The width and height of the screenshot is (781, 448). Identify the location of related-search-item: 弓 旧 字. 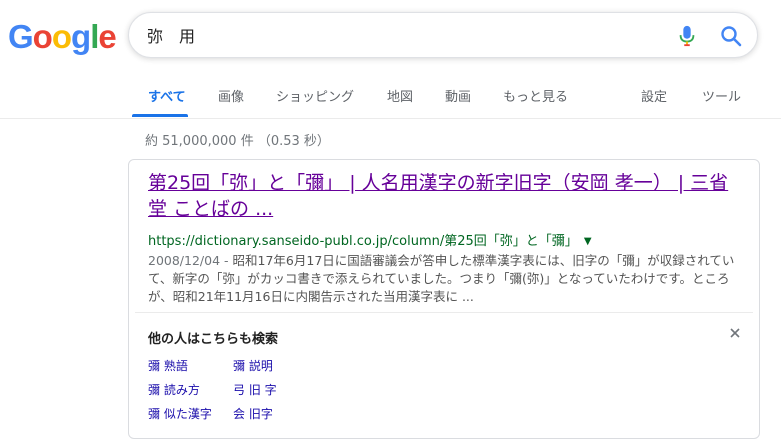
(255, 389).